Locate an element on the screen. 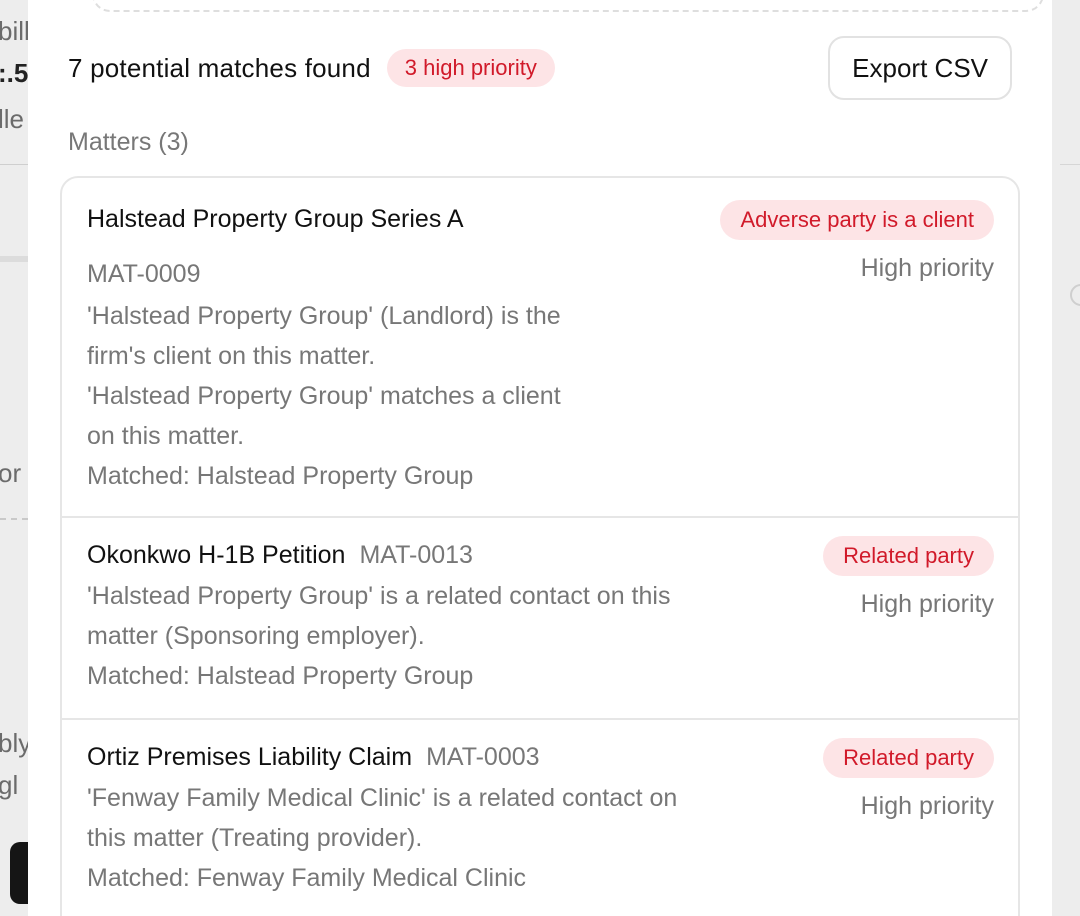 This screenshot has width=1080, height=916. matter-title: Halstead Property Group Series A is located at coordinates (275, 219).